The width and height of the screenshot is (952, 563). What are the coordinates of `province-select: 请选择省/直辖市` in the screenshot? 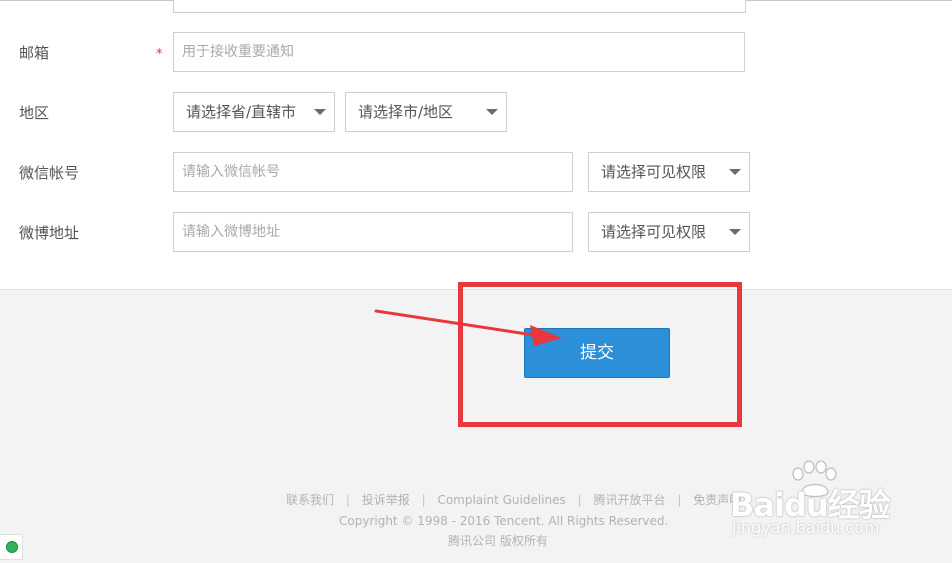 It's located at (254, 112).